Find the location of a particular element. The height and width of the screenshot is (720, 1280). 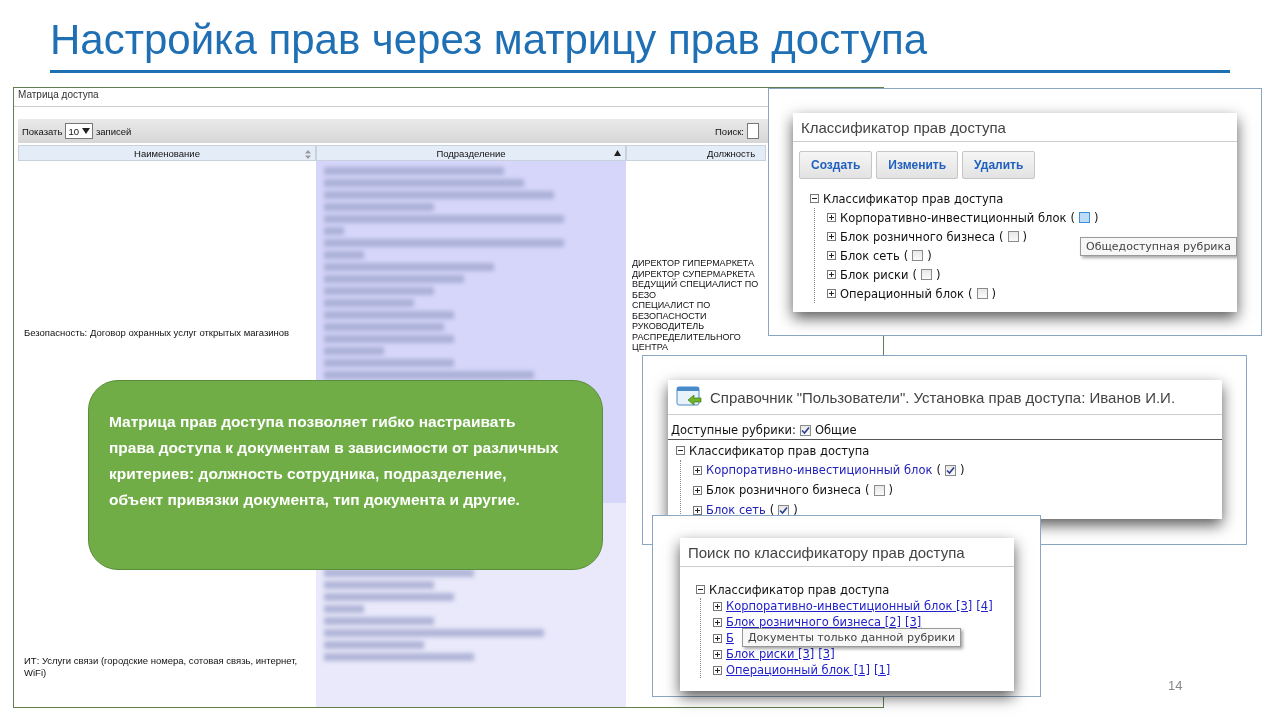

window-title: Классификатор прав доступа is located at coordinates (903, 127).